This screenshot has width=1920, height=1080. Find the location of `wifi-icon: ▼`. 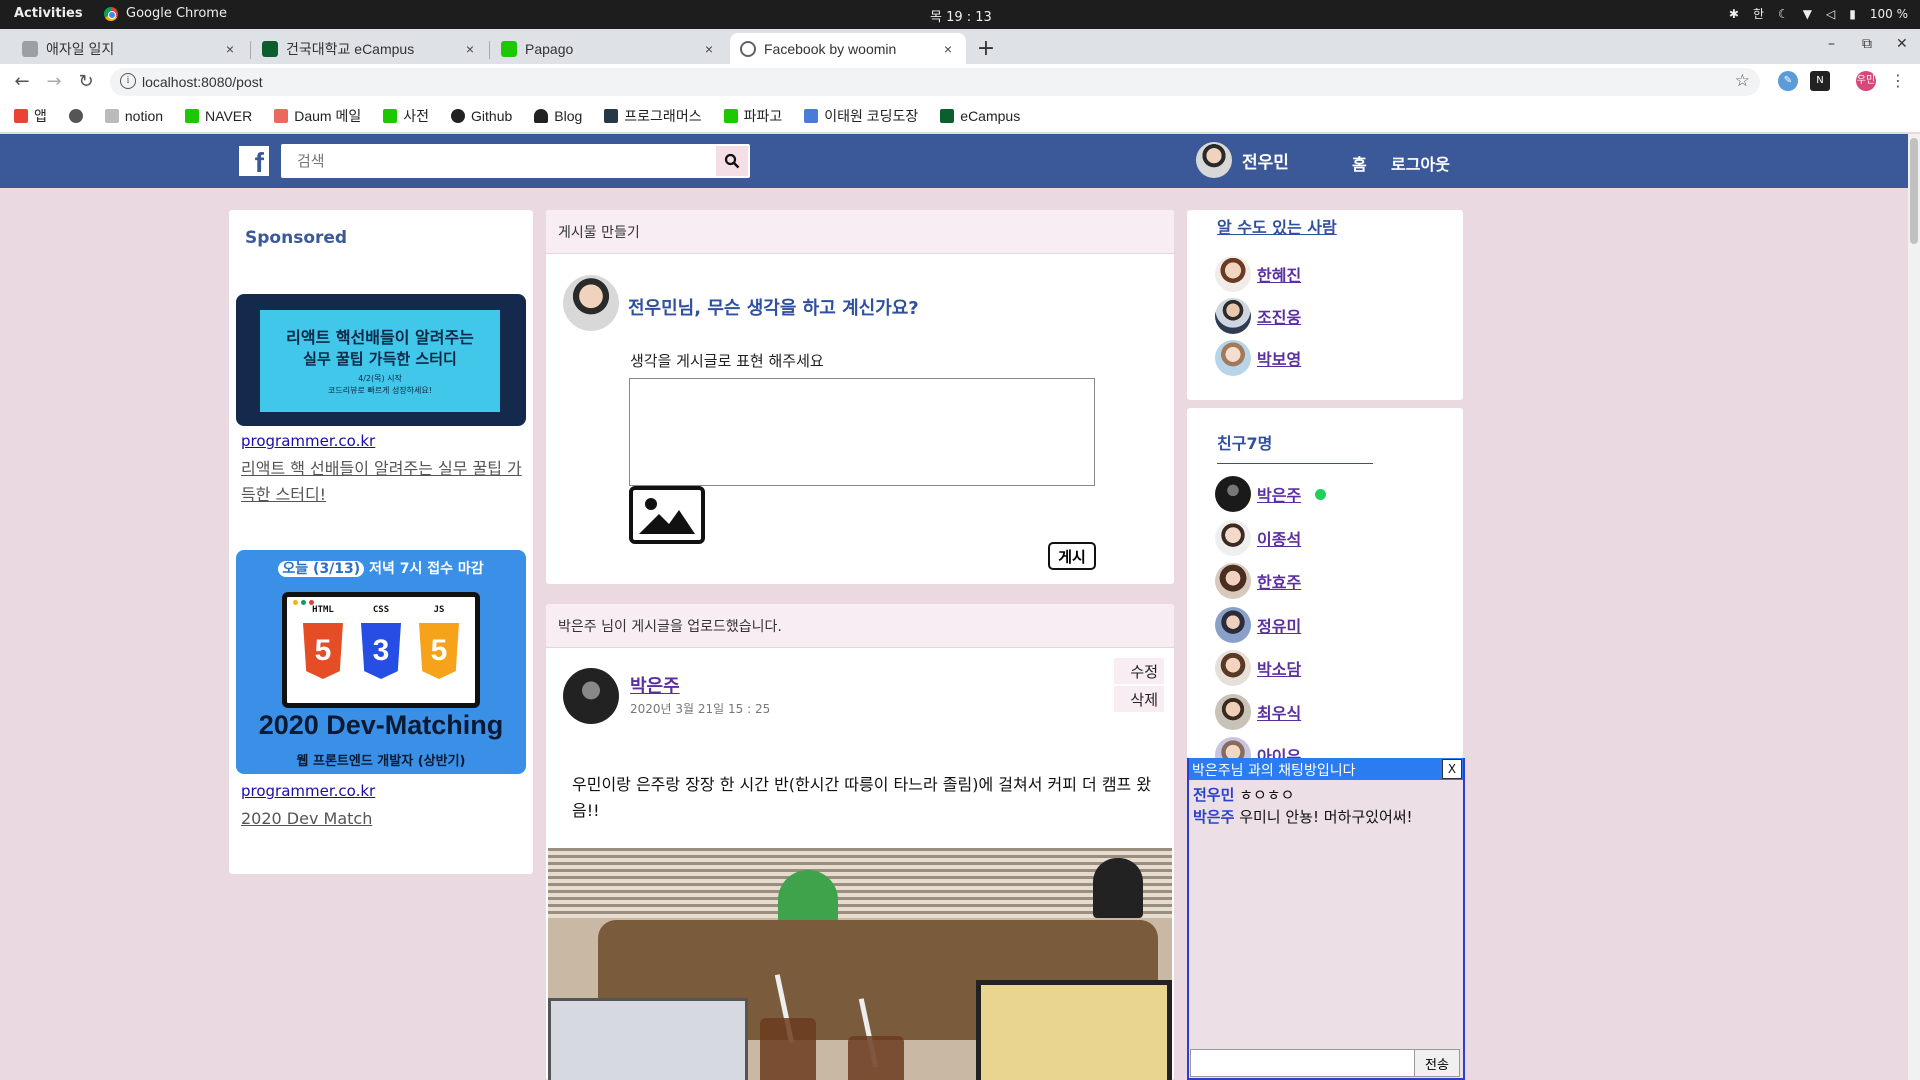

wifi-icon: ▼ is located at coordinates (1807, 13).